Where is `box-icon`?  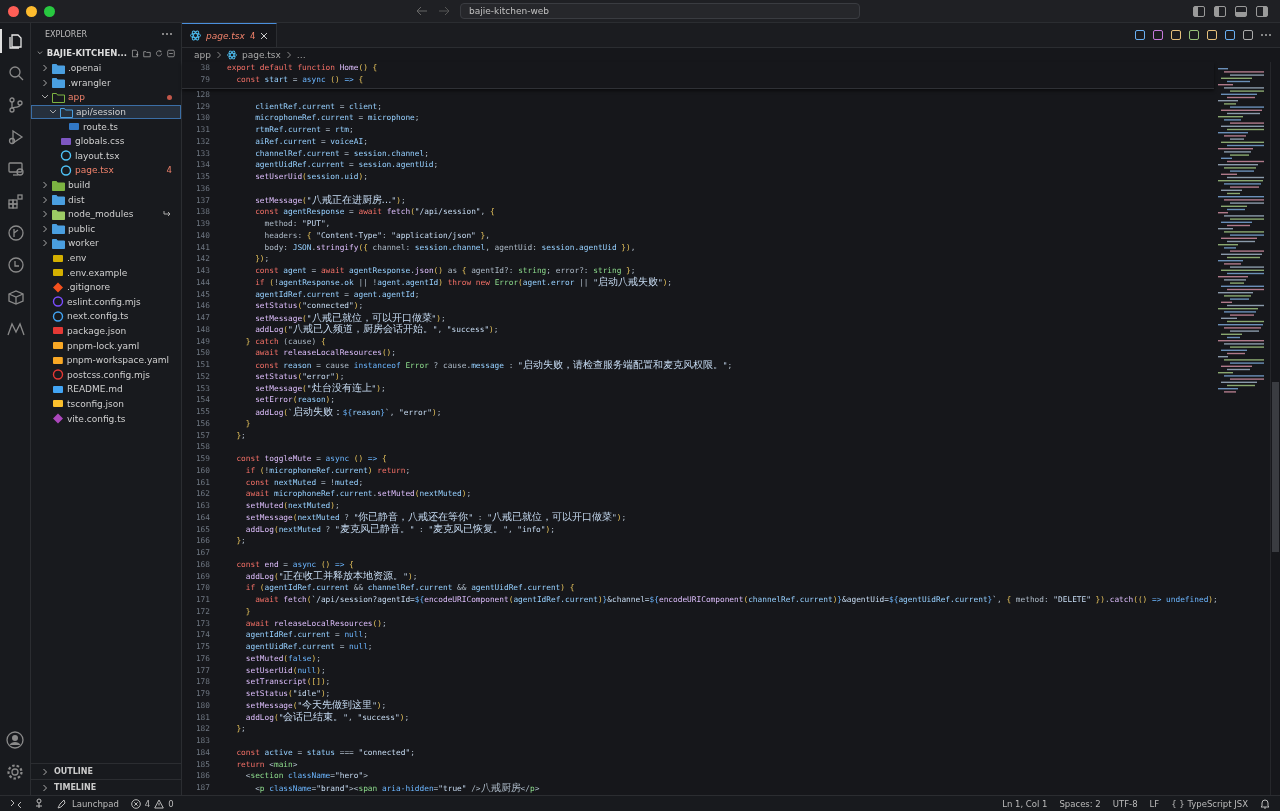 box-icon is located at coordinates (16, 297).